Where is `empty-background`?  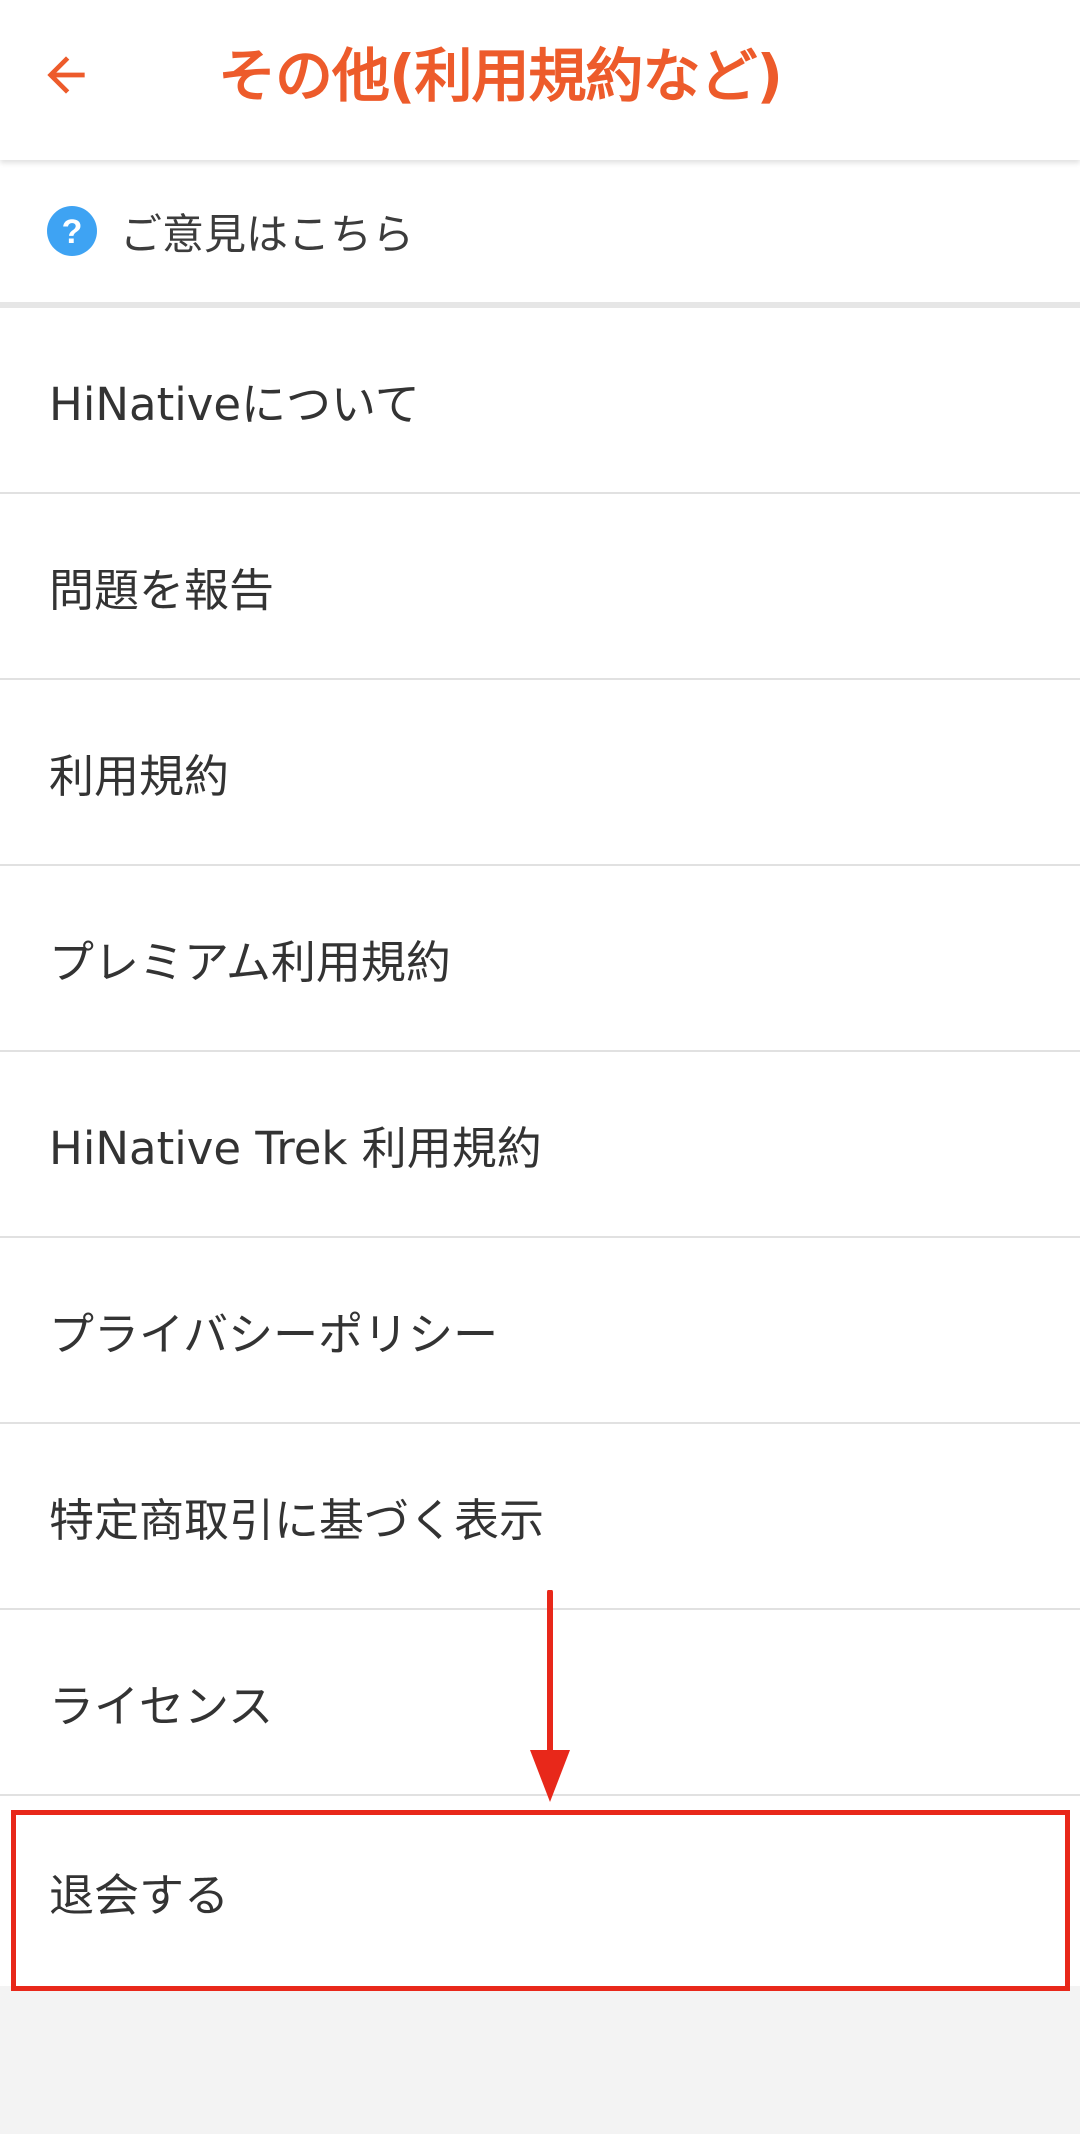 empty-background is located at coordinates (540, 2063).